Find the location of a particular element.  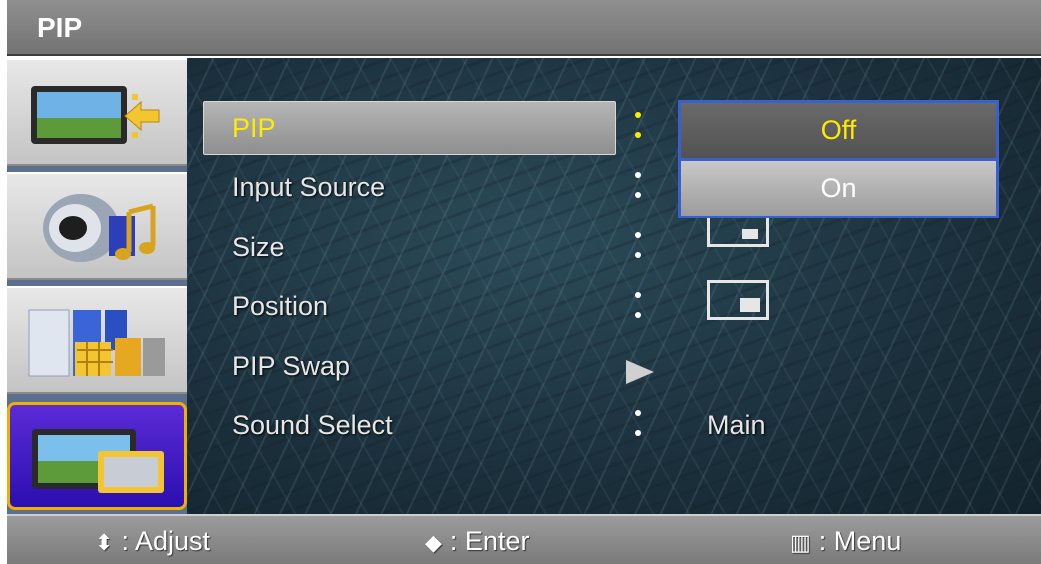

sidebar-tab-picture is located at coordinates (97, 112).